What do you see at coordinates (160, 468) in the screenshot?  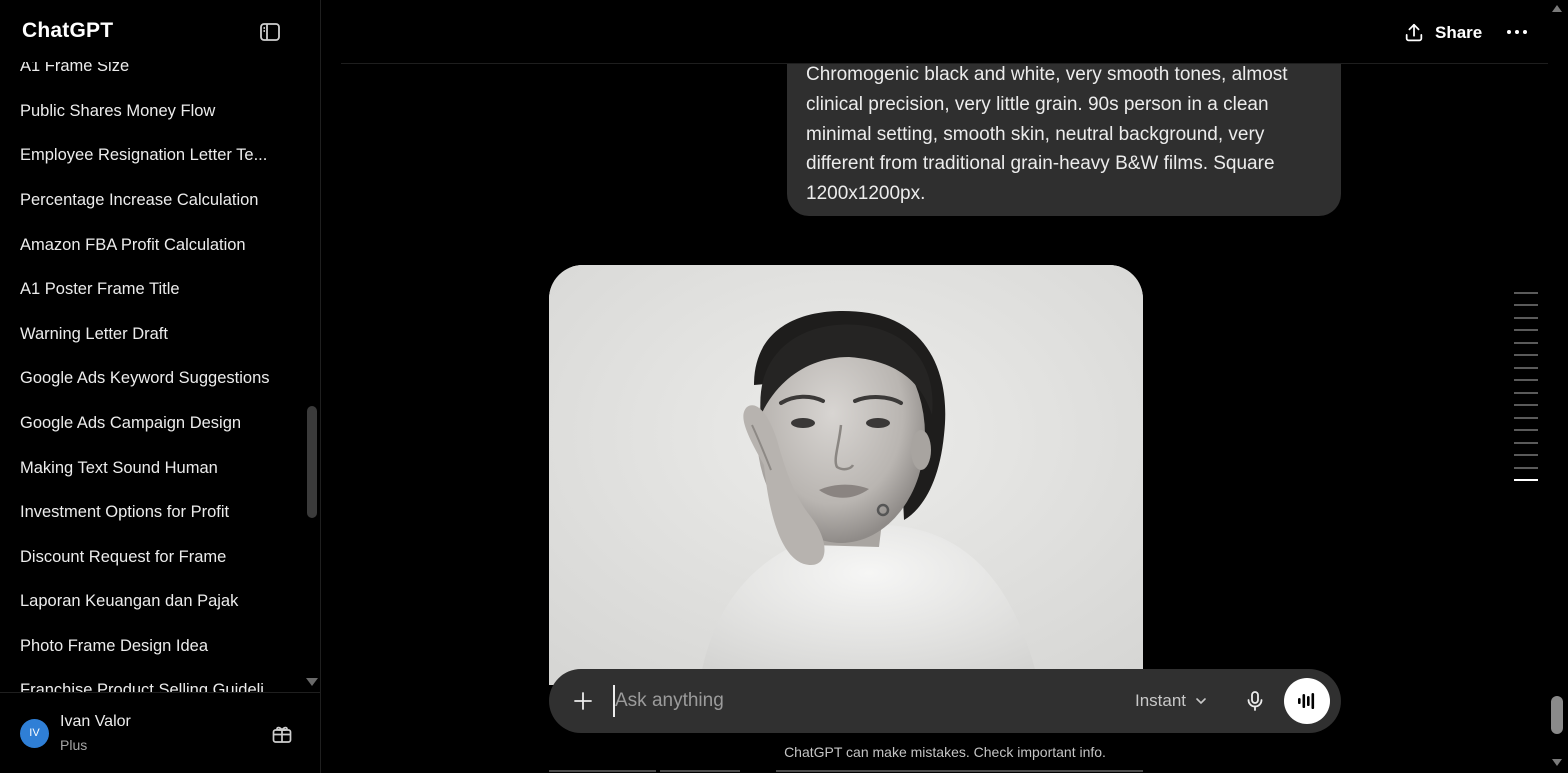 I see `chat-item: Making Text Sound Human` at bounding box center [160, 468].